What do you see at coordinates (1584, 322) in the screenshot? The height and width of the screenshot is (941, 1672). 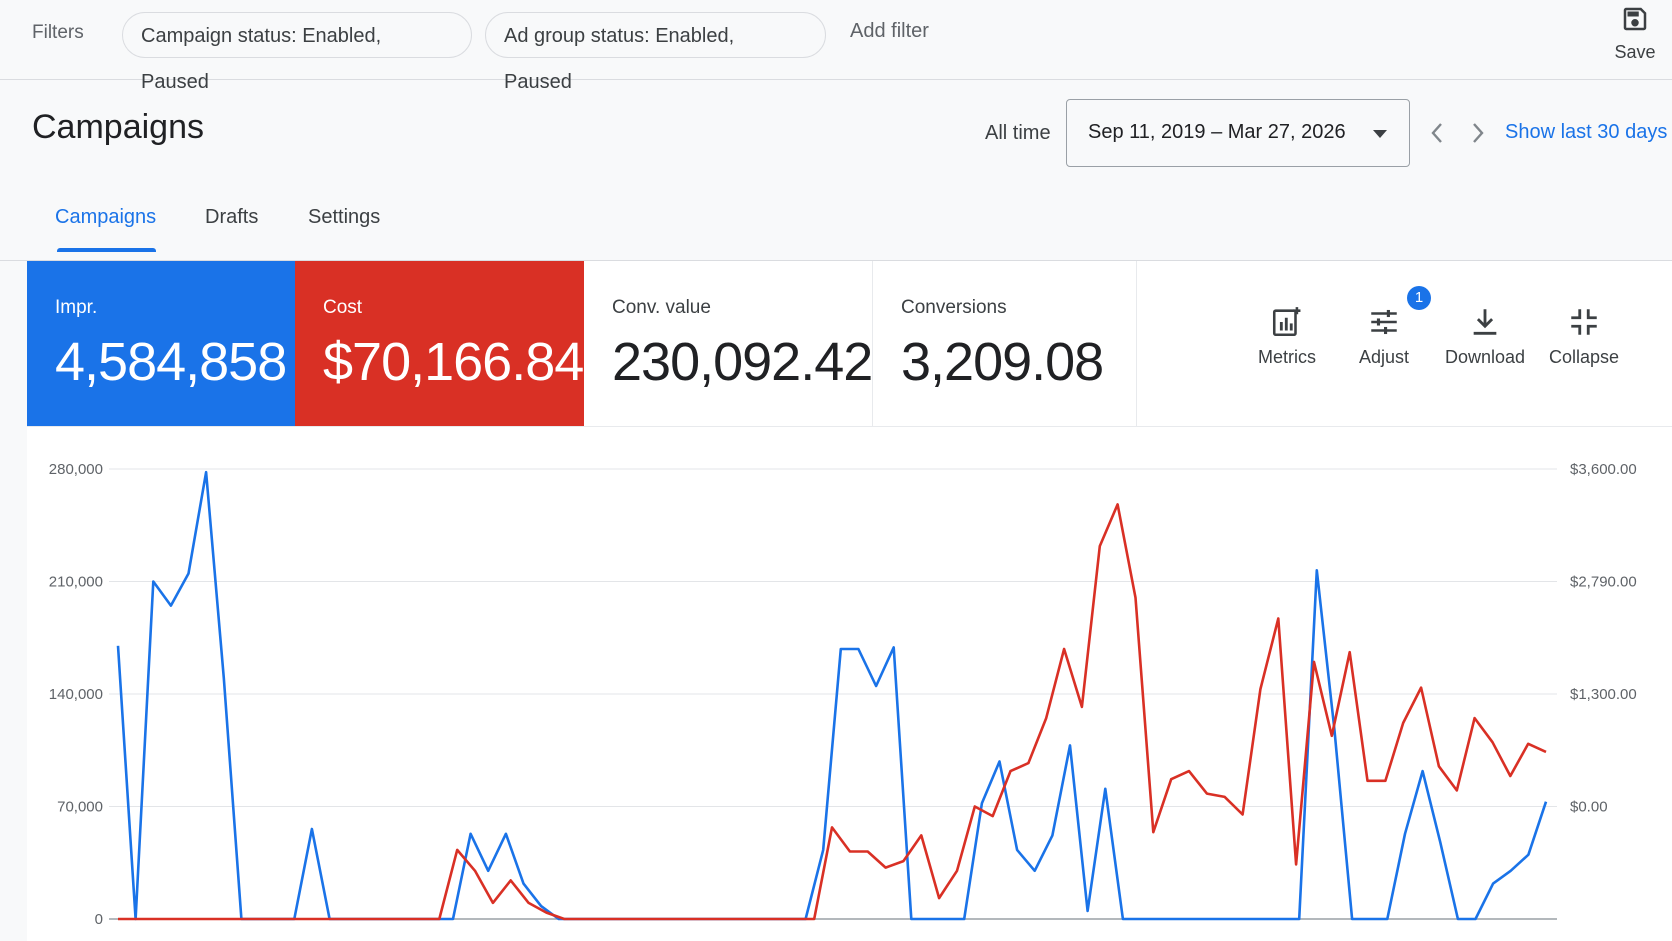 I see `collapse-icon` at bounding box center [1584, 322].